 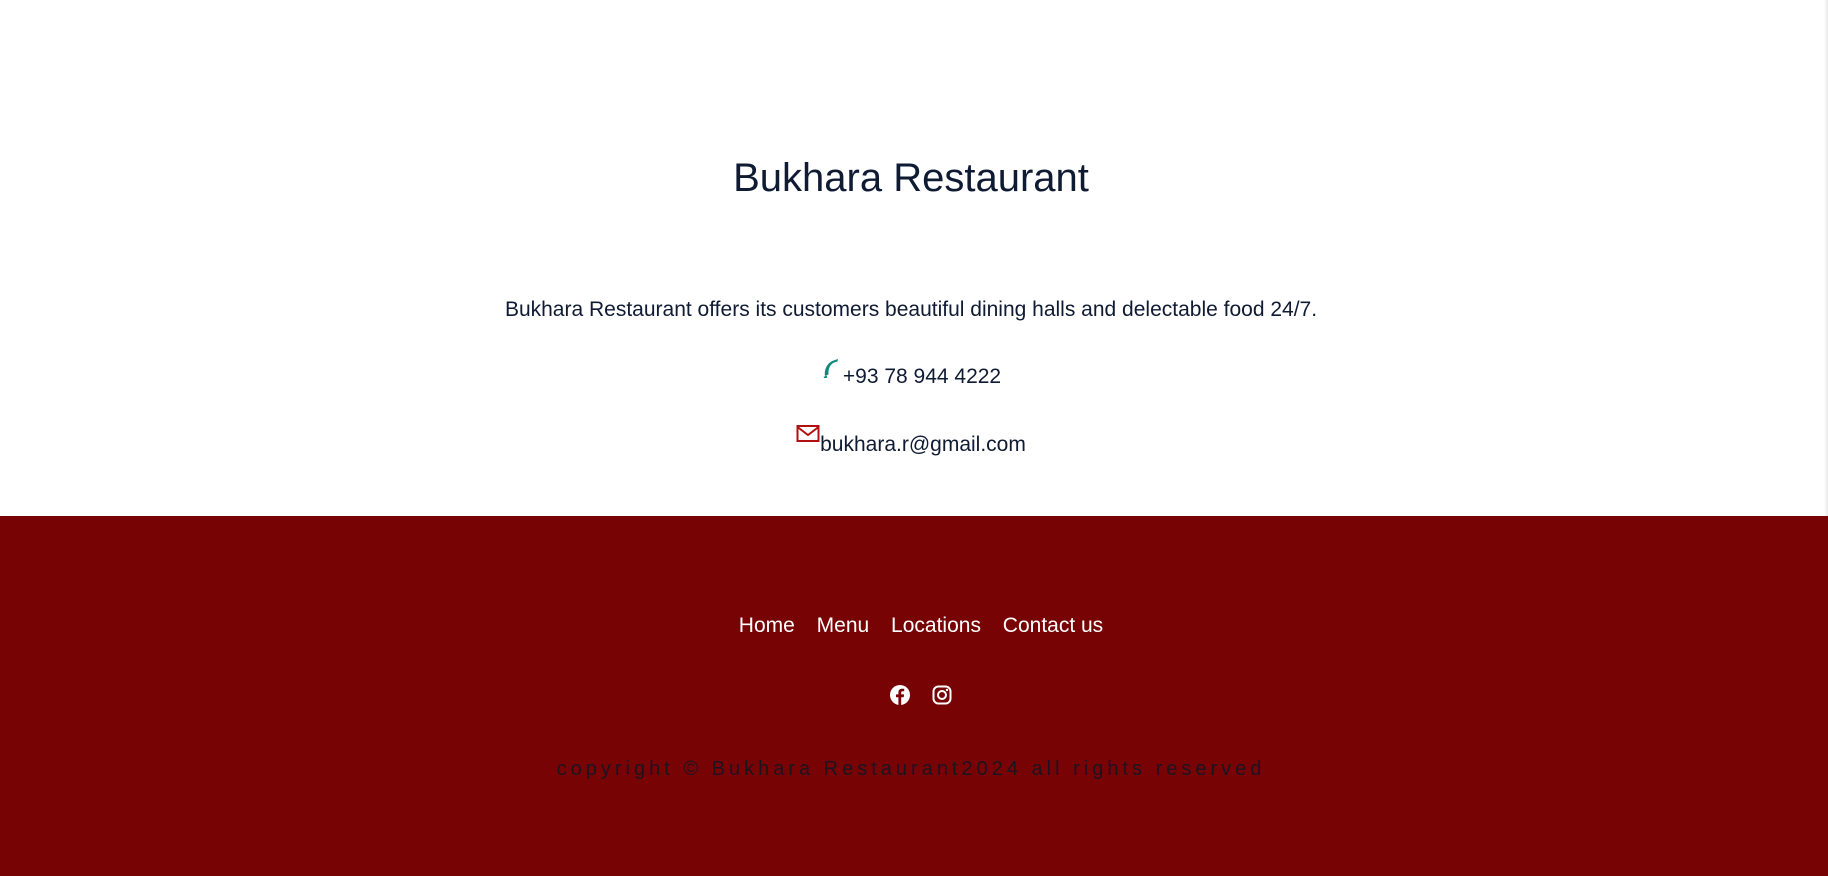 I want to click on social-links, so click(x=914, y=696).